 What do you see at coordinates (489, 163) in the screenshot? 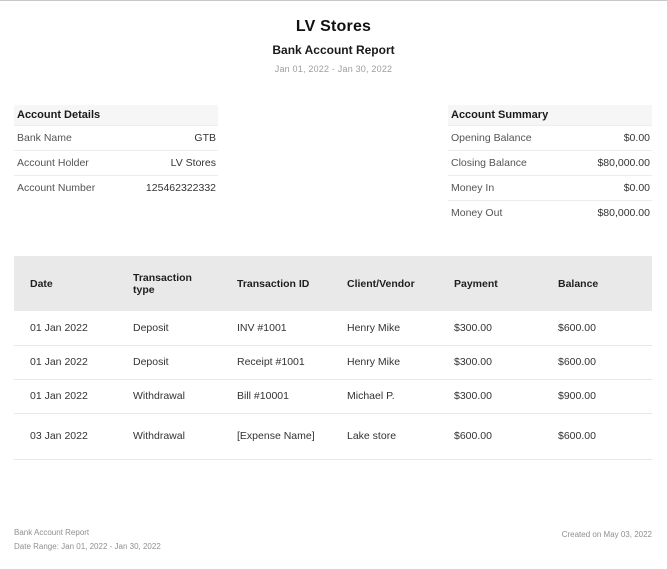
I see `summary-label: Closing Balance` at bounding box center [489, 163].